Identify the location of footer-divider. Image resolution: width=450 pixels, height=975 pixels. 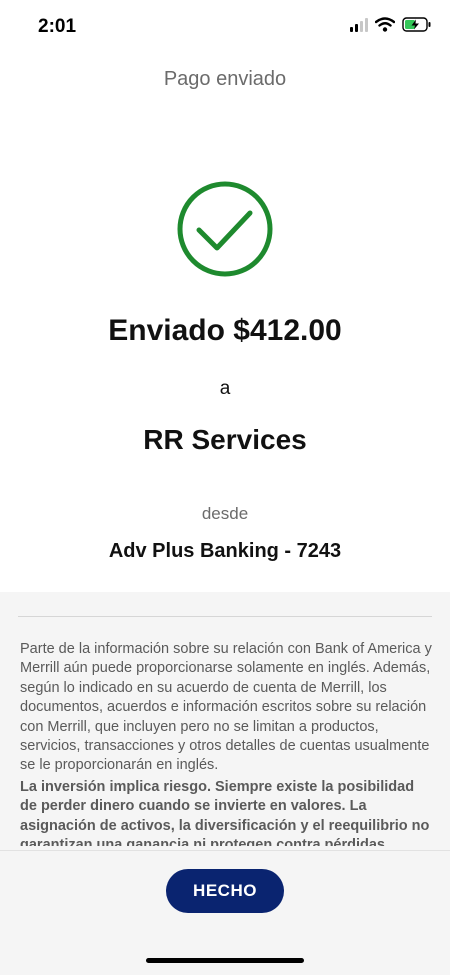
(225, 850).